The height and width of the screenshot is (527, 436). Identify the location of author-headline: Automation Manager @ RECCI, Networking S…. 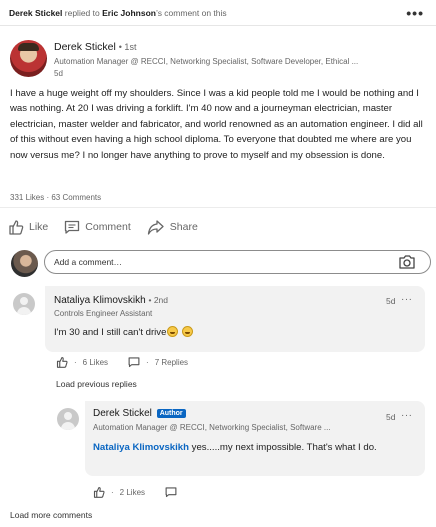
(206, 61).